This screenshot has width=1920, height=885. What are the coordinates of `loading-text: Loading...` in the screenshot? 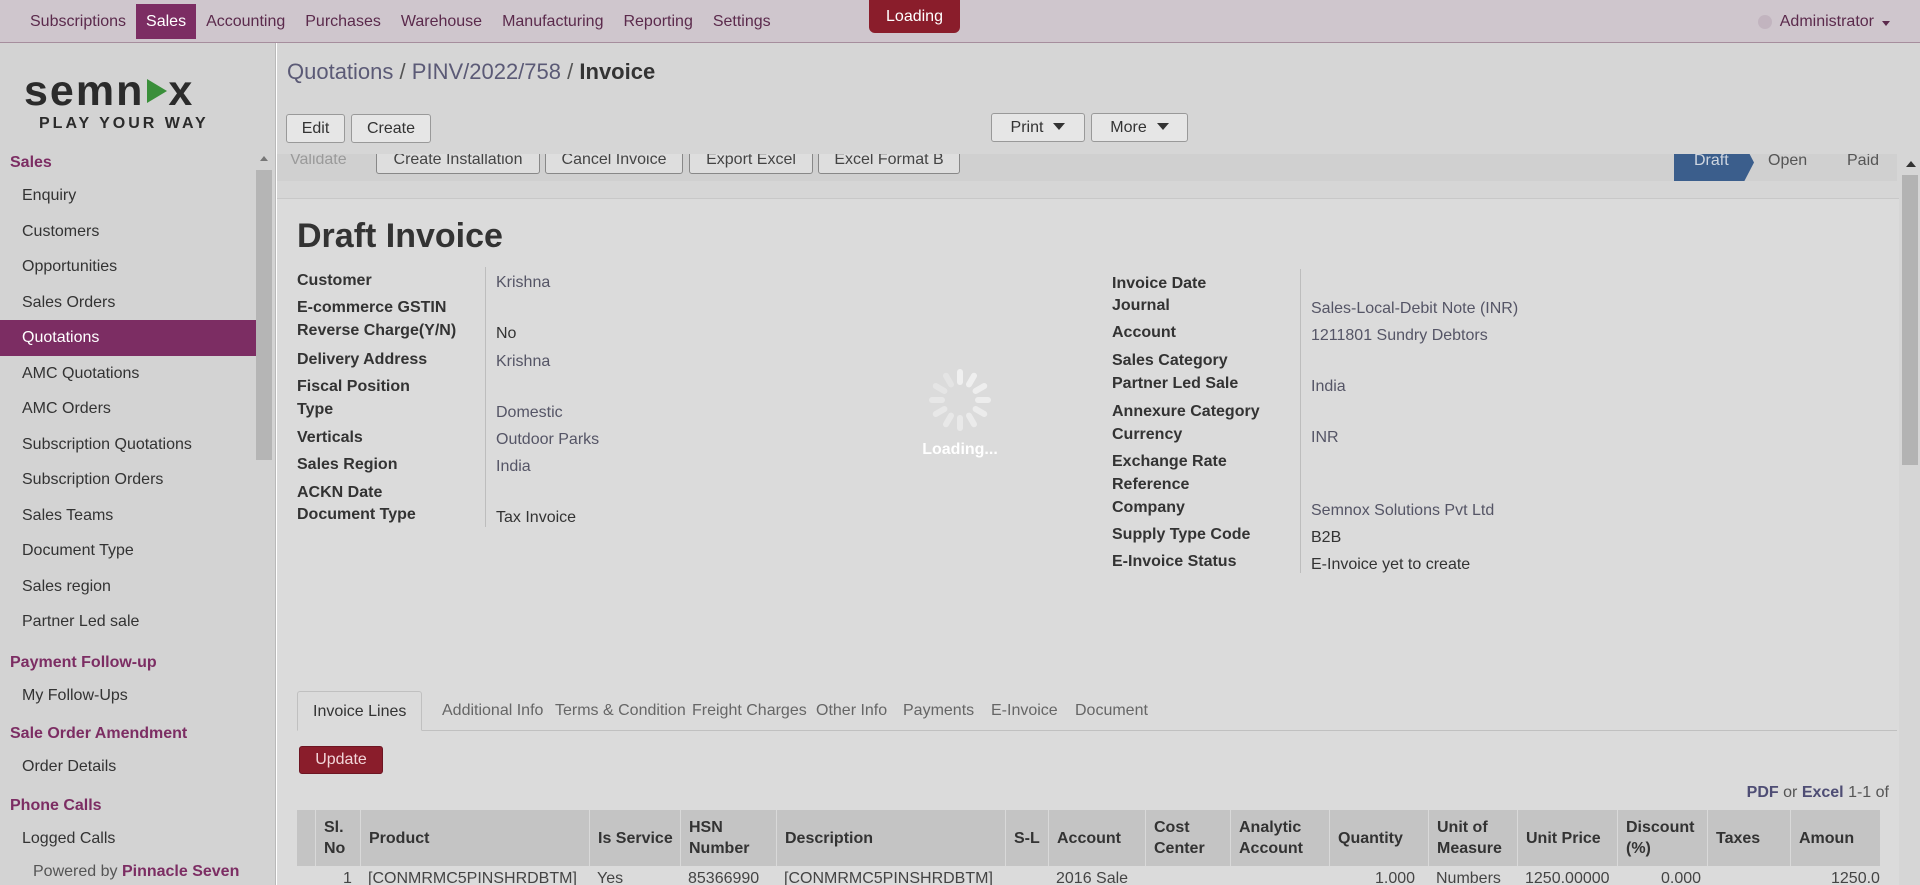 It's located at (960, 449).